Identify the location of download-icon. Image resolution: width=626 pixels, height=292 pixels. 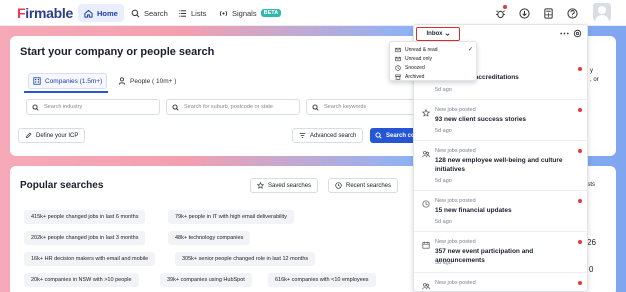
(524, 13).